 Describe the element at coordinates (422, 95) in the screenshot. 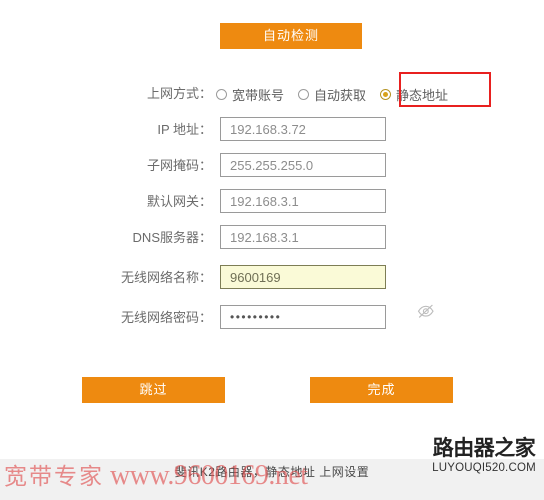

I see `radio-option-static-label: 静态地址` at that location.